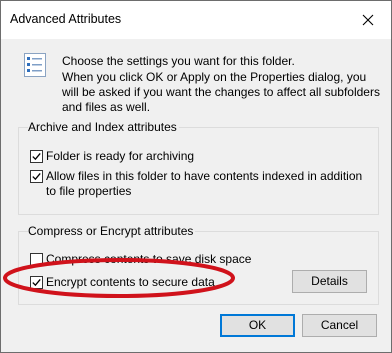 The width and height of the screenshot is (392, 353). I want to click on index-contents-checkbox, so click(36, 176).